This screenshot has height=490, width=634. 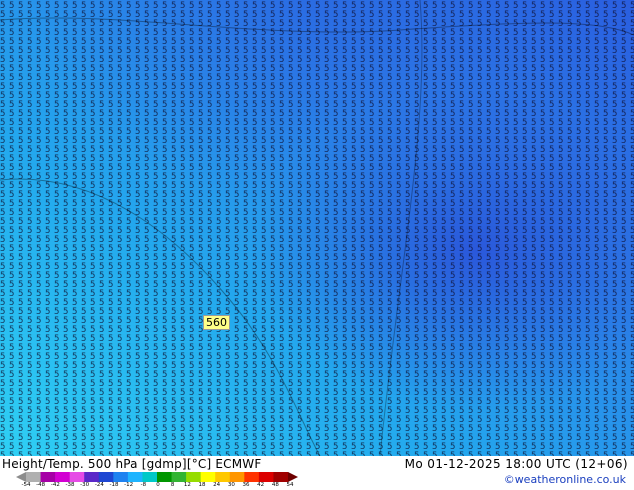 I want to click on colorbar-tick-label: -54, so click(x=26, y=485).